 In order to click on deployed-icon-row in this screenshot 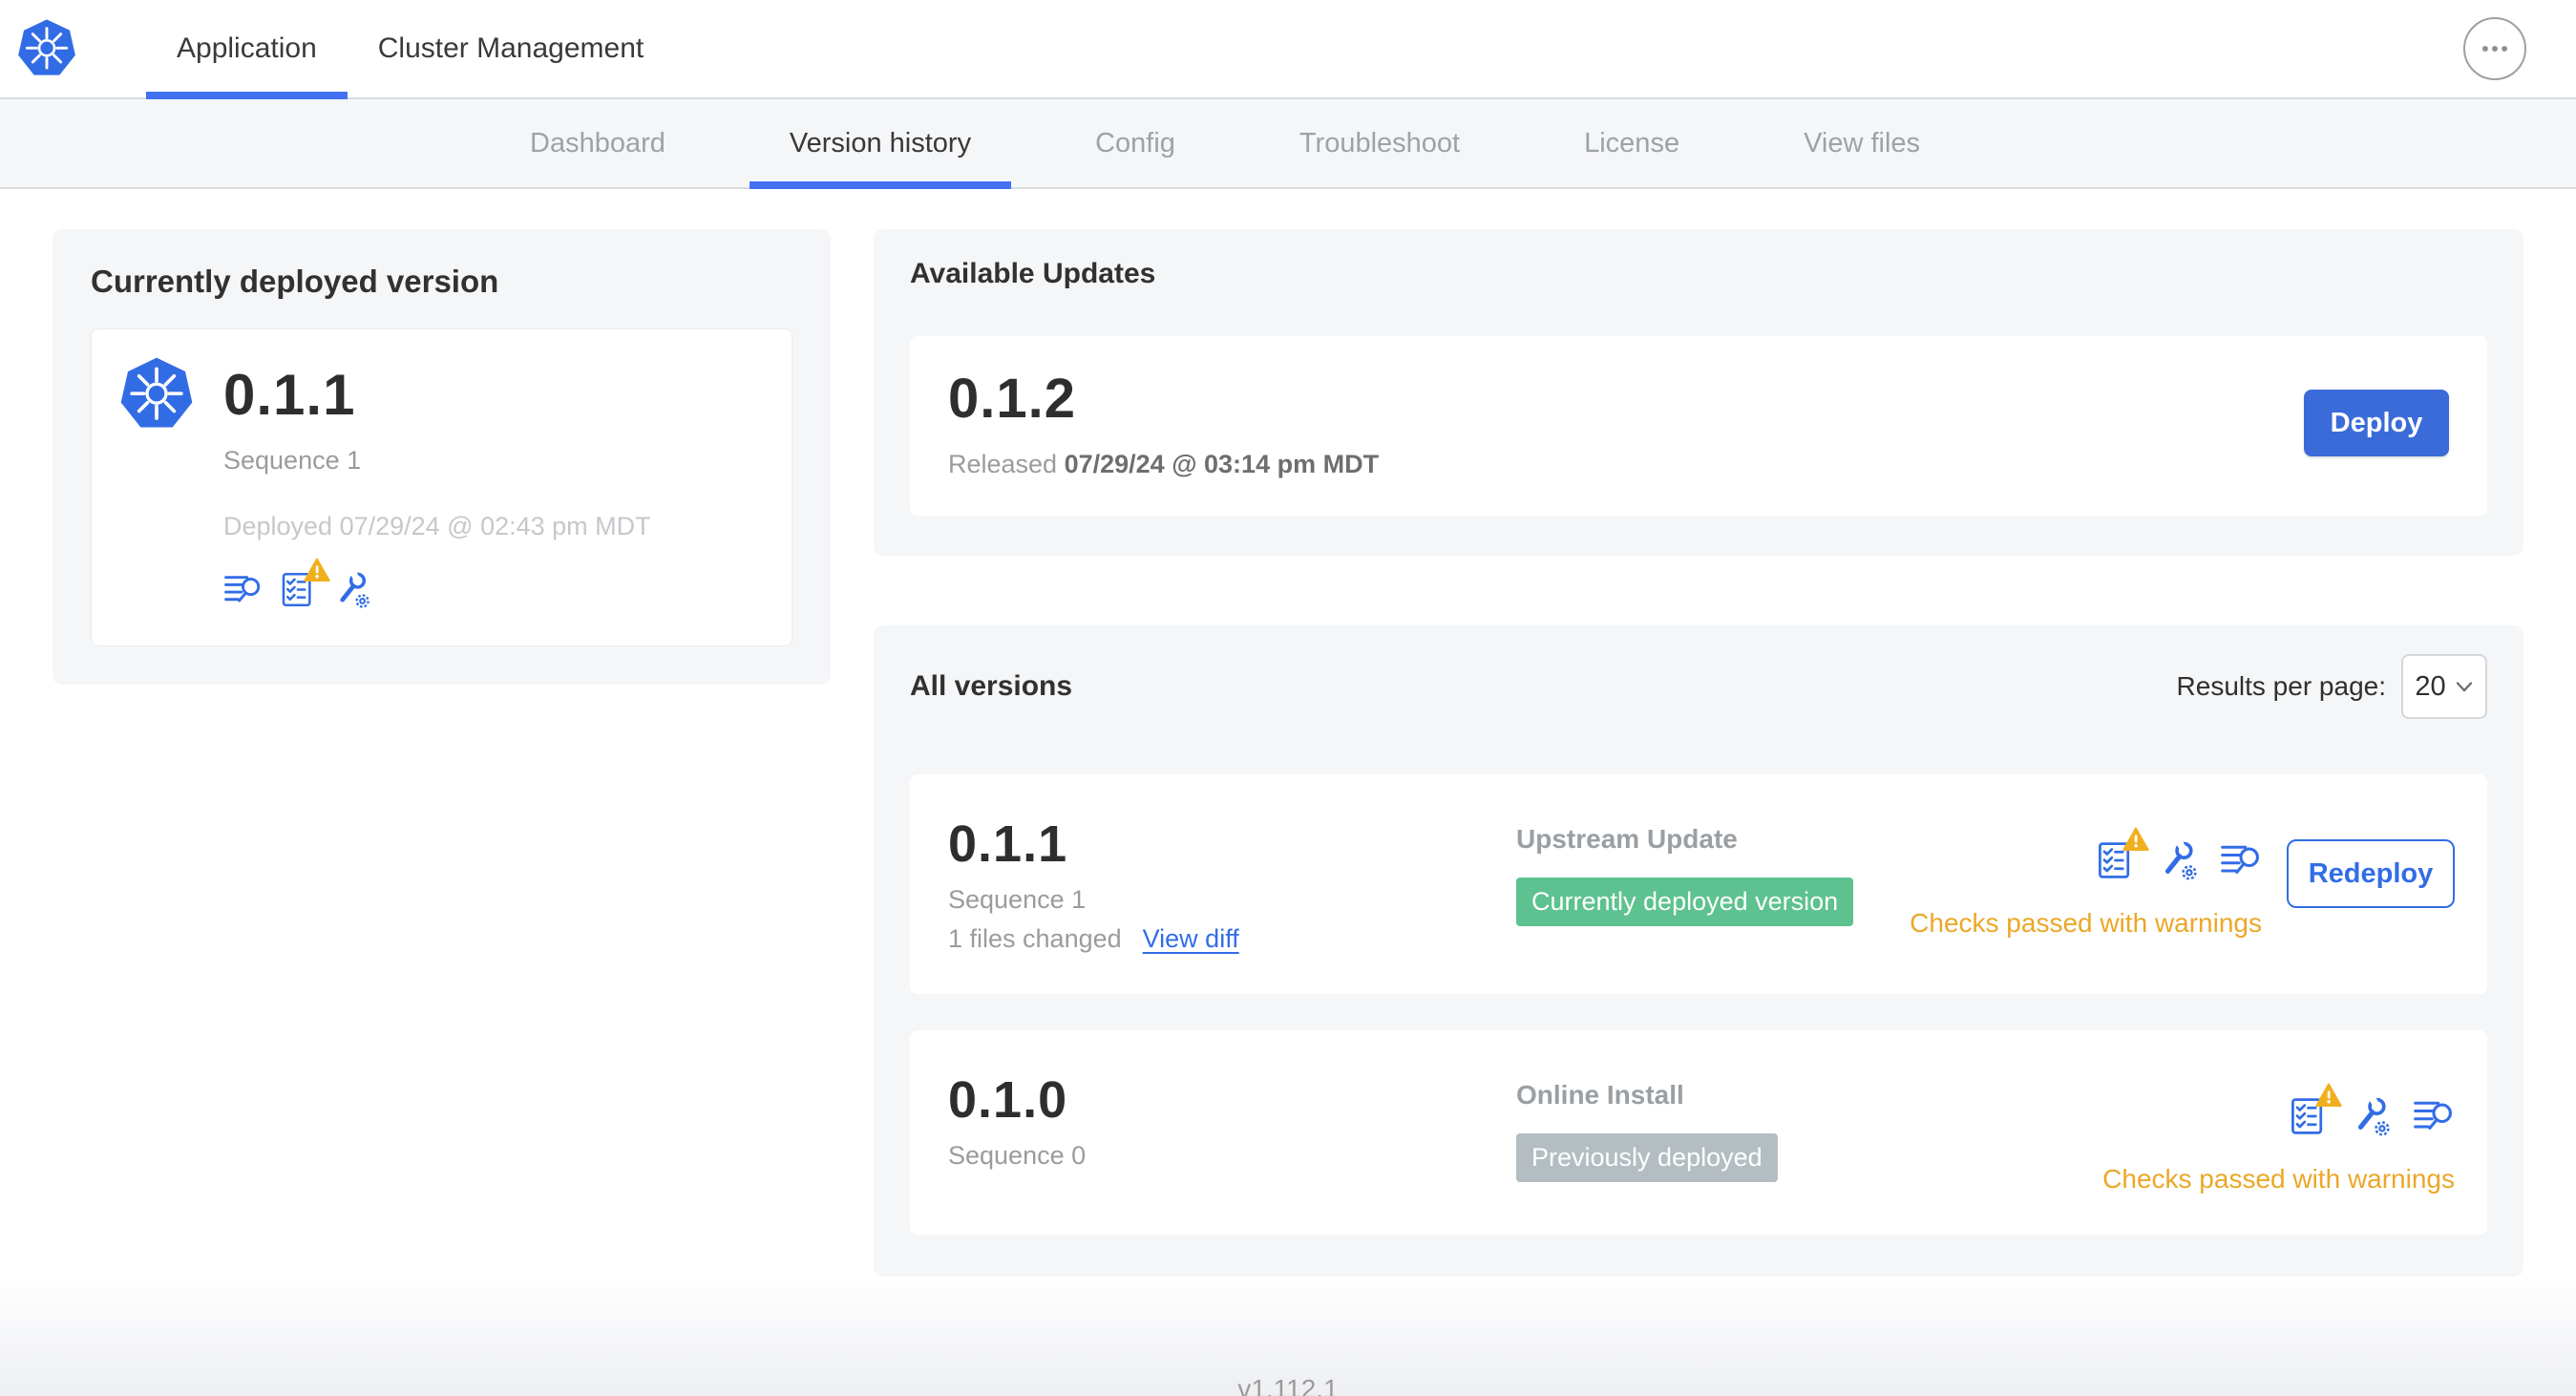, I will do `click(492, 589)`.